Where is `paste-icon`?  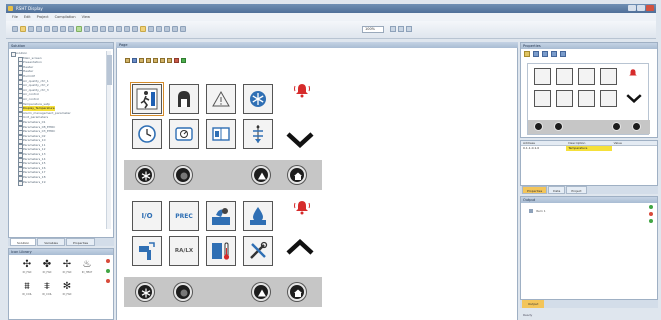 paste-icon is located at coordinates (55, 29).